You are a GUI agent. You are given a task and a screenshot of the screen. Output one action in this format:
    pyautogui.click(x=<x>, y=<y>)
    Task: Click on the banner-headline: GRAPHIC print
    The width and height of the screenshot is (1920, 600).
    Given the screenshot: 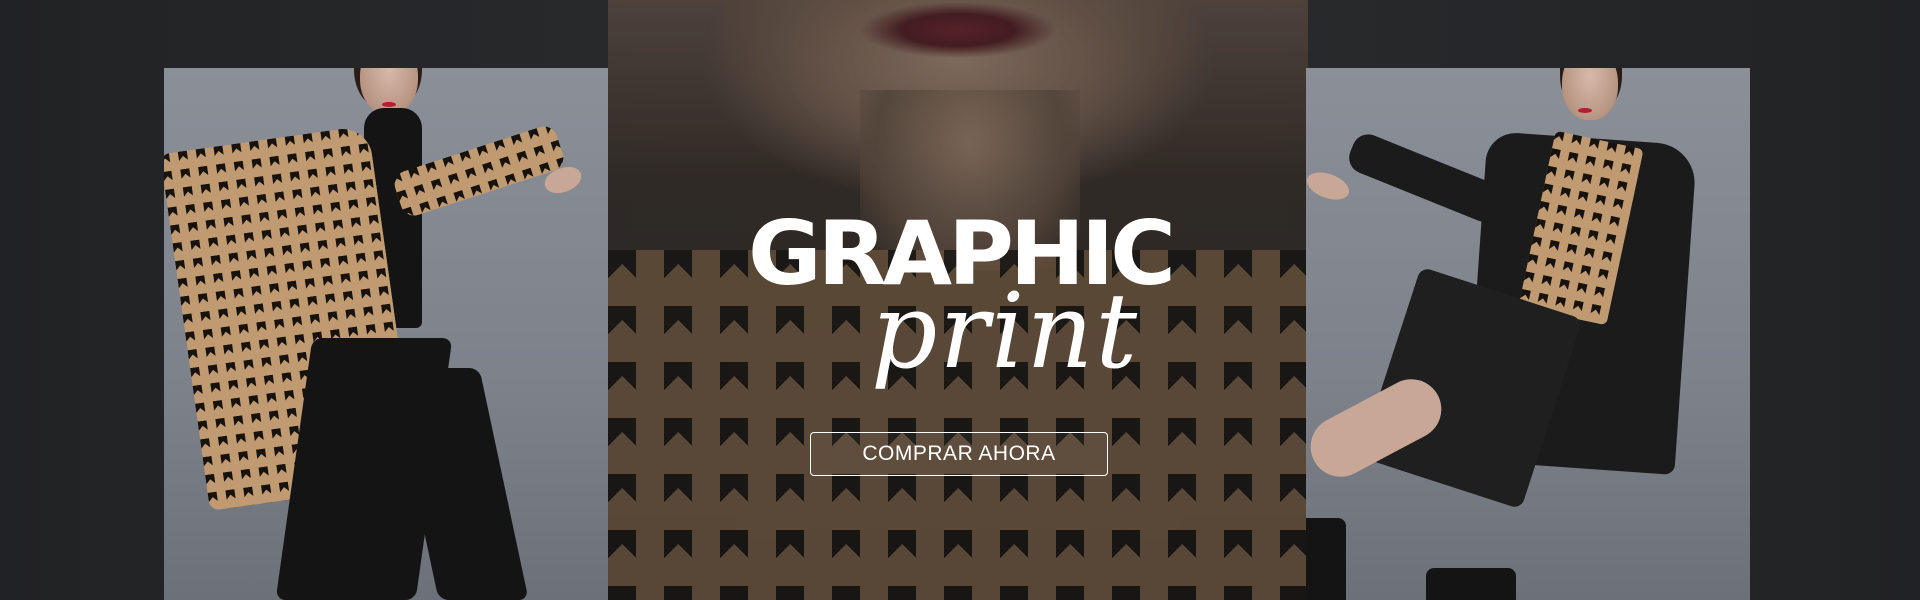 What is the action you would take?
    pyautogui.click(x=960, y=297)
    